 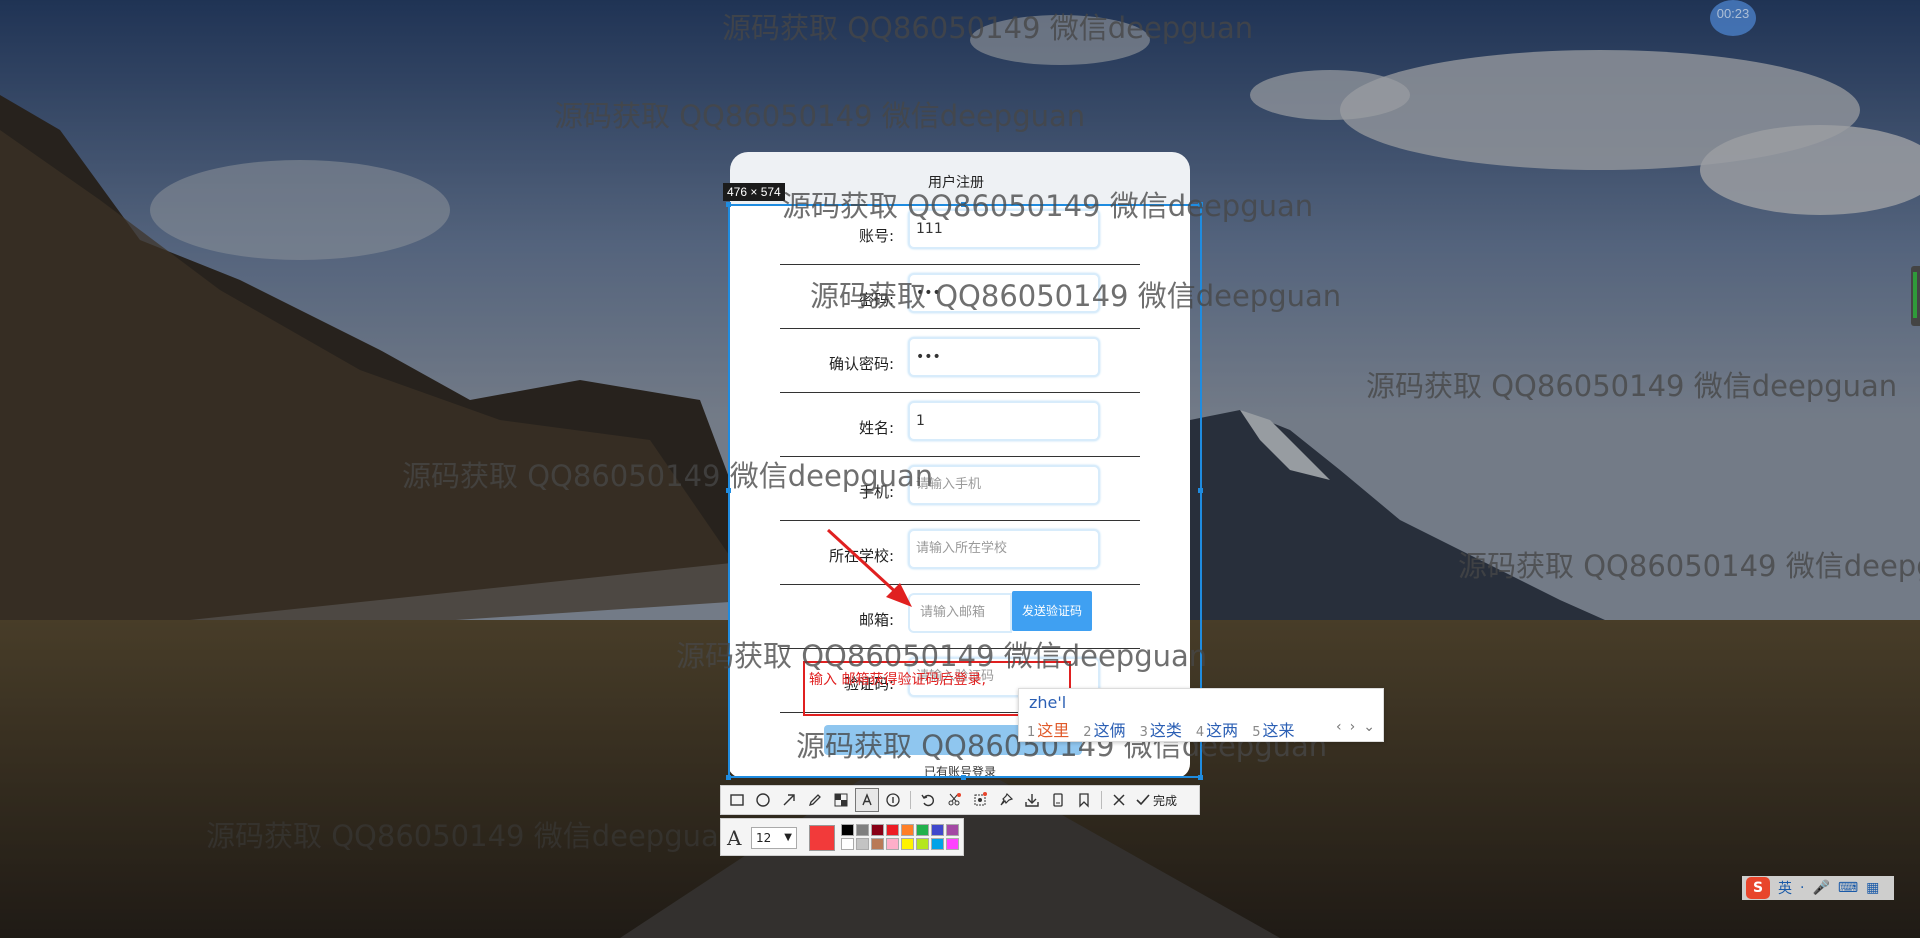 What do you see at coordinates (876, 236) in the screenshot?
I see `account-label: 账号:` at bounding box center [876, 236].